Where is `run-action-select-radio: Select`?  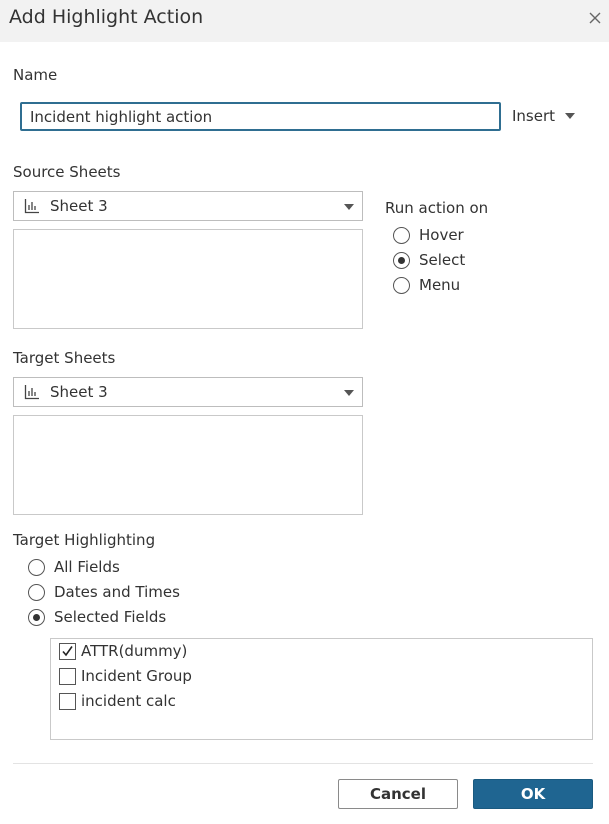
run-action-select-radio: Select is located at coordinates (429, 260).